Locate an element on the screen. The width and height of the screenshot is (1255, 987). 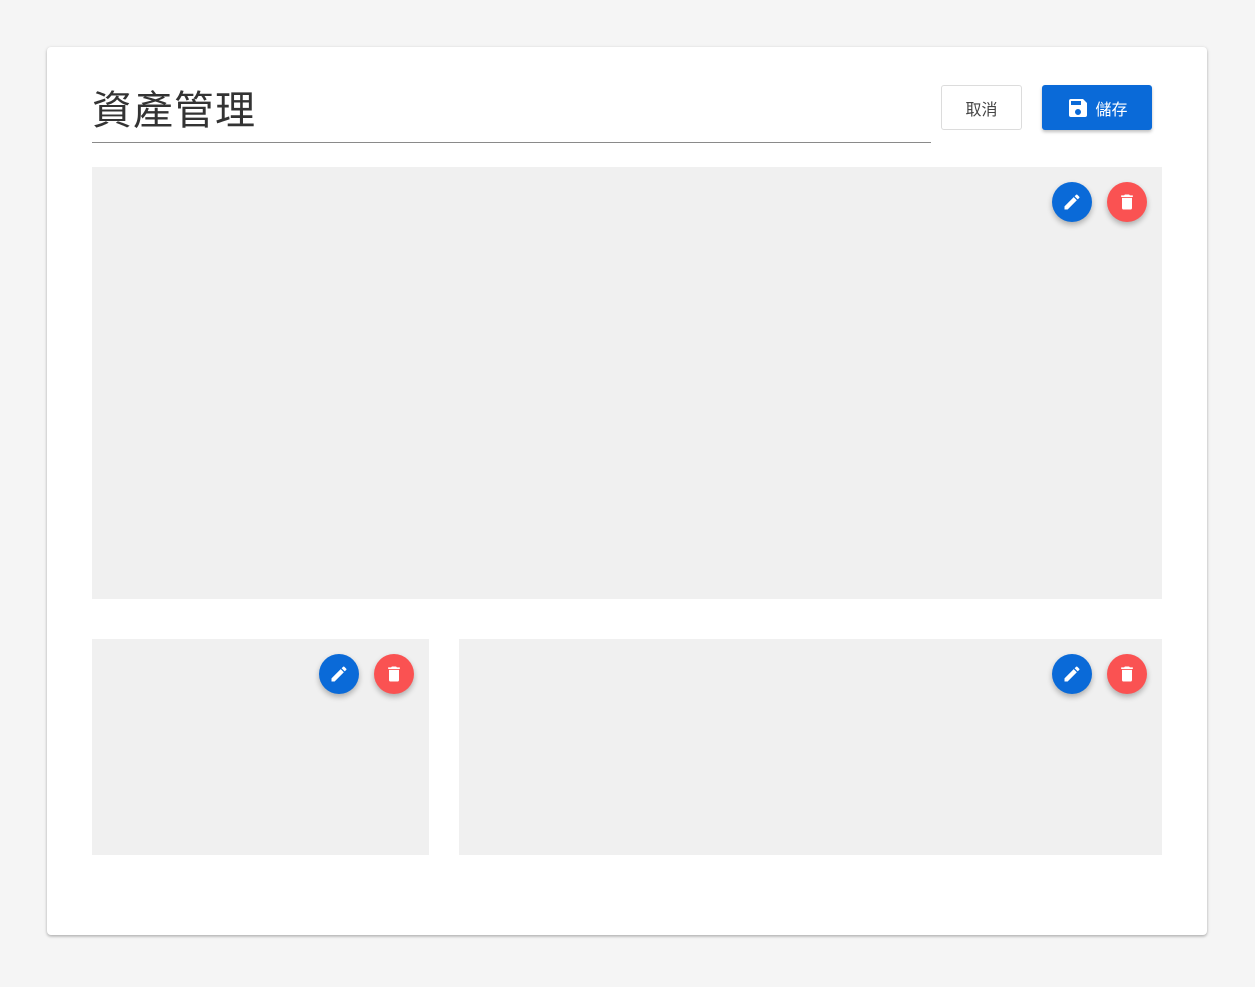
save-button: 儲存 is located at coordinates (1097, 107).